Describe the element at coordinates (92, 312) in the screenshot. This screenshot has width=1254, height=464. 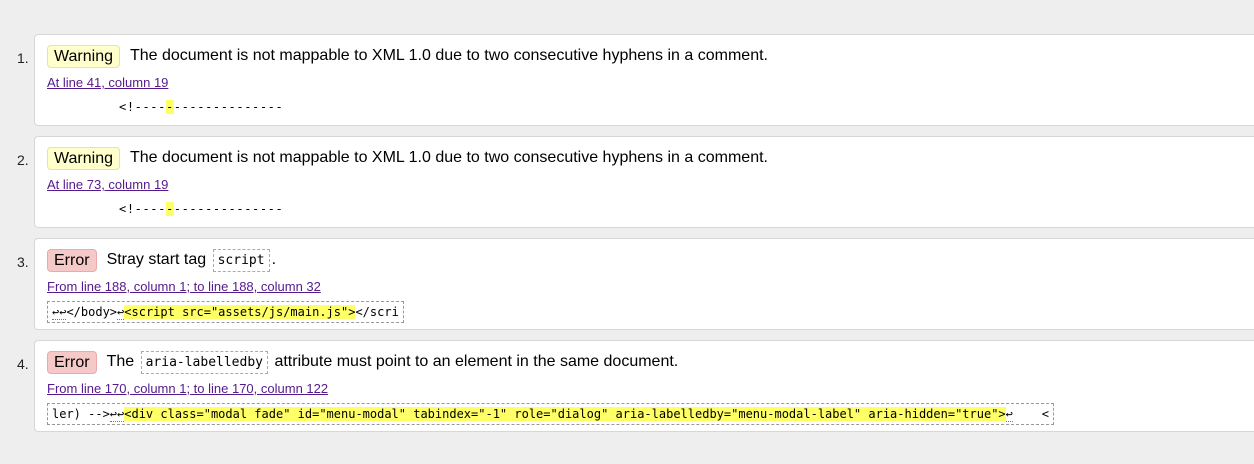
I see `extract-pre: </body>` at that location.